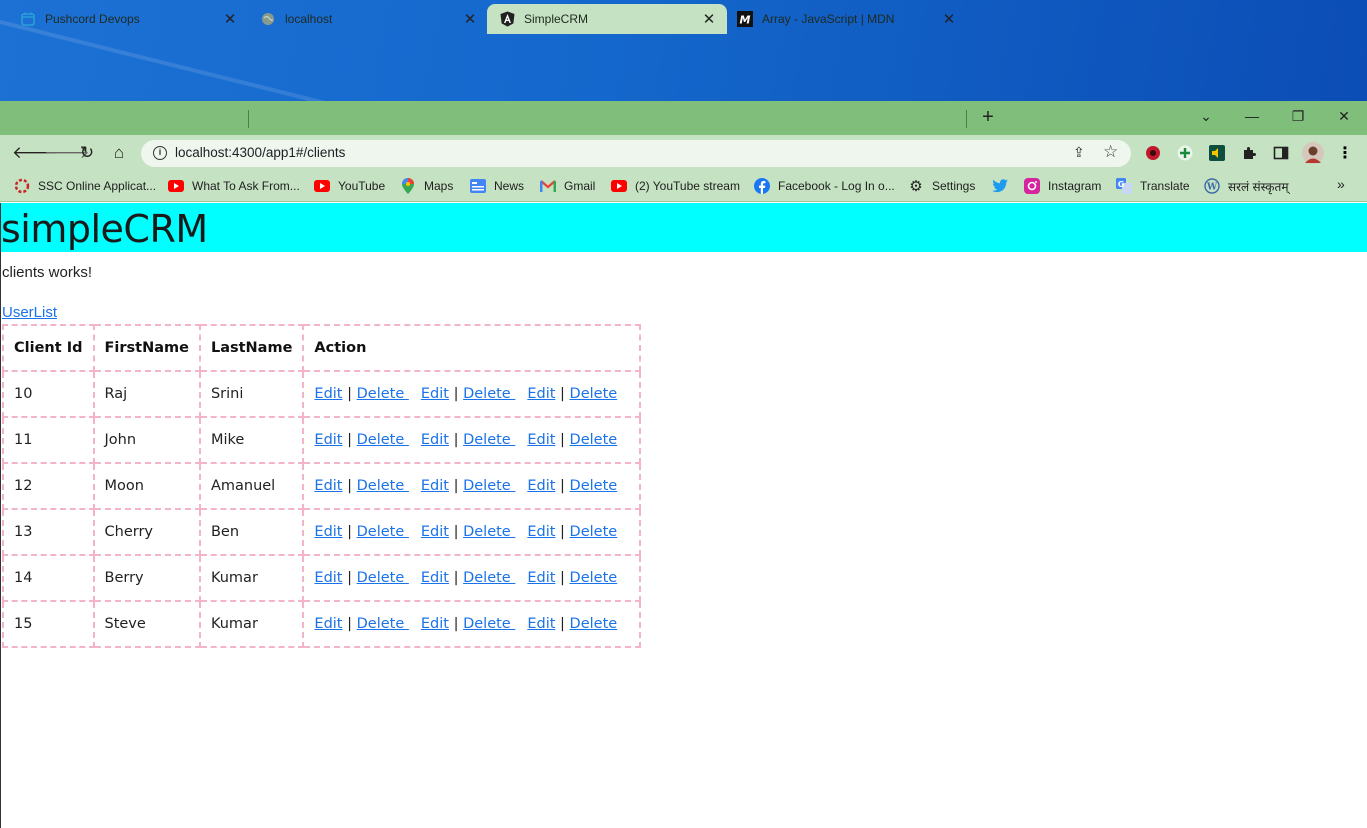 The height and width of the screenshot is (828, 1367). What do you see at coordinates (1341, 184) in the screenshot?
I see `more-bookmarks-icon: »` at bounding box center [1341, 184].